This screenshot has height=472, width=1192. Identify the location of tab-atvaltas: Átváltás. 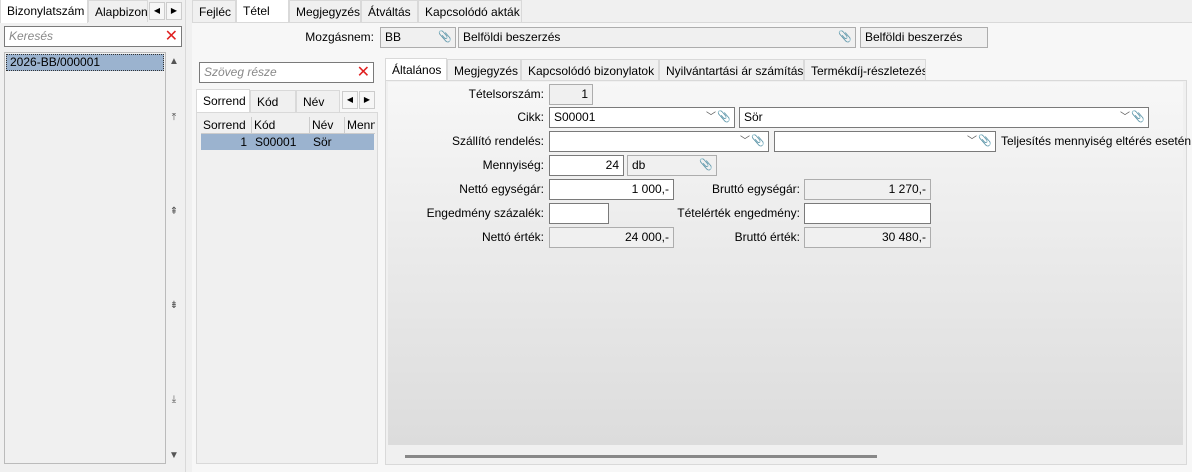
(389, 11).